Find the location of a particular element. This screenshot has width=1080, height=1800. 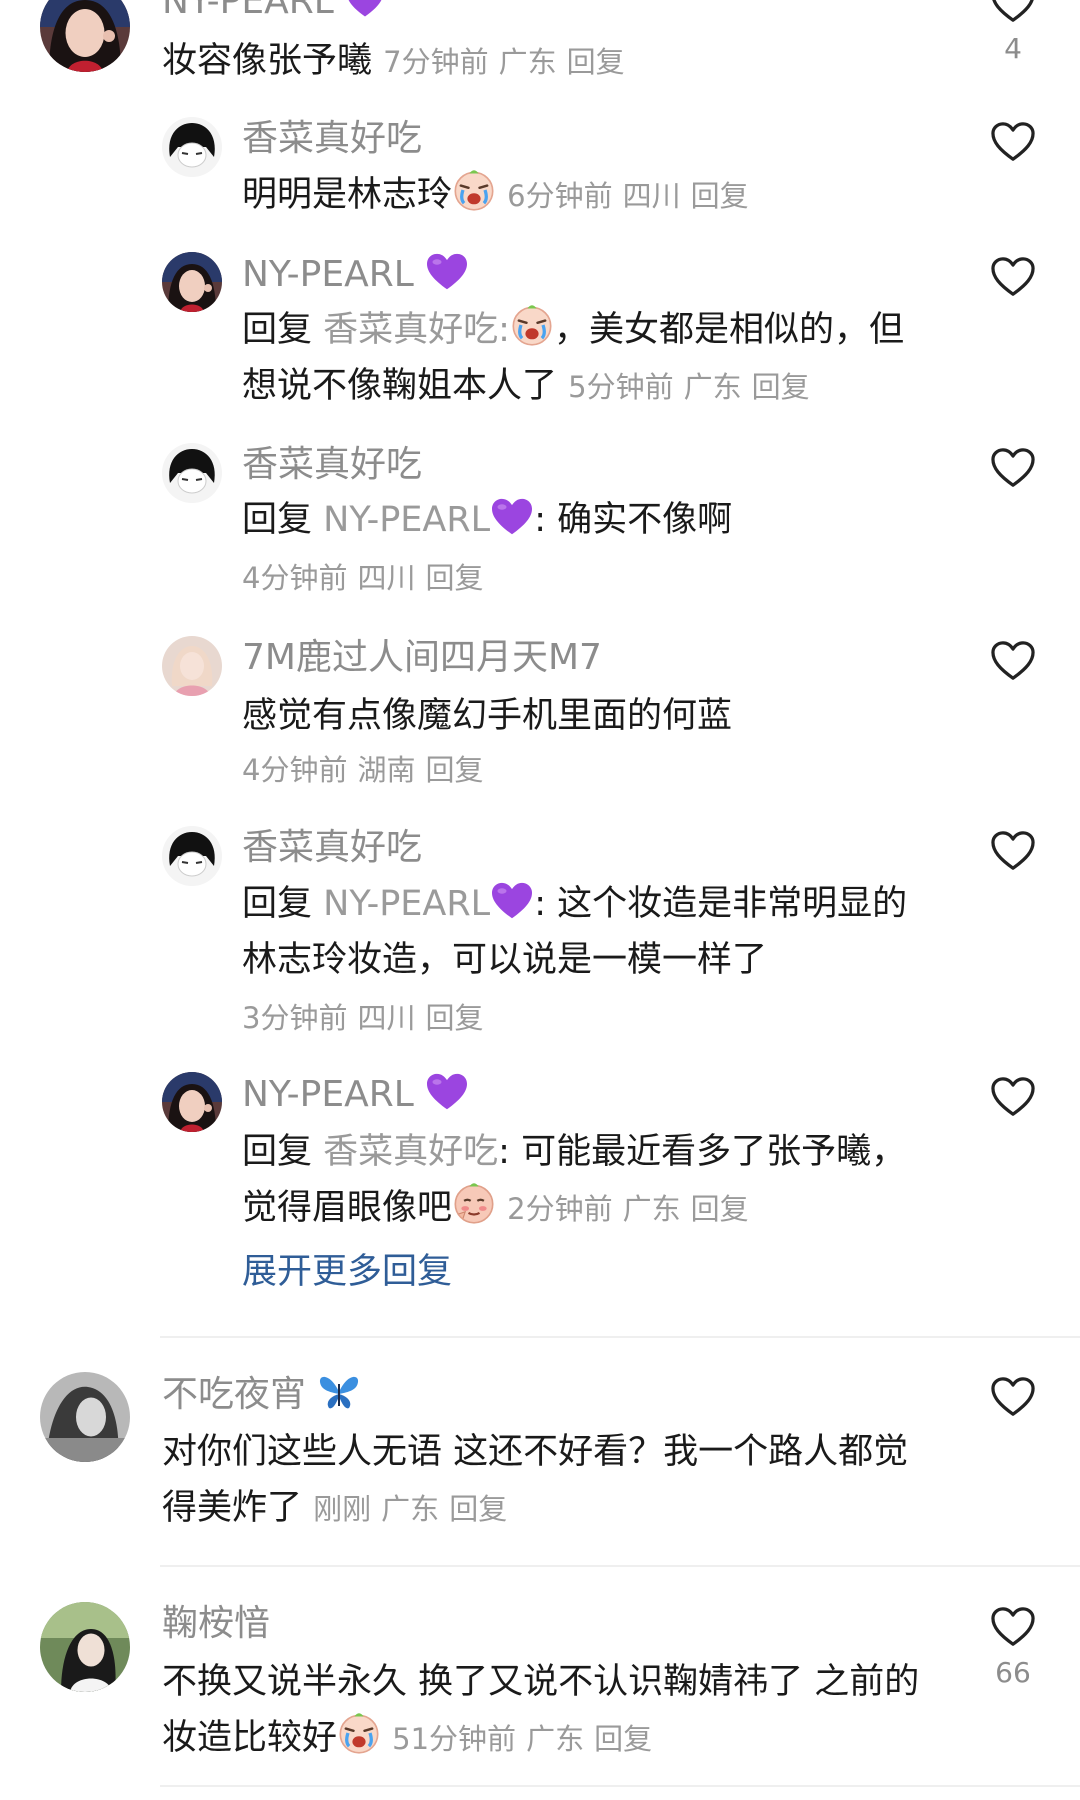

mentioned-user: 香菜真好吃 is located at coordinates (410, 1152).